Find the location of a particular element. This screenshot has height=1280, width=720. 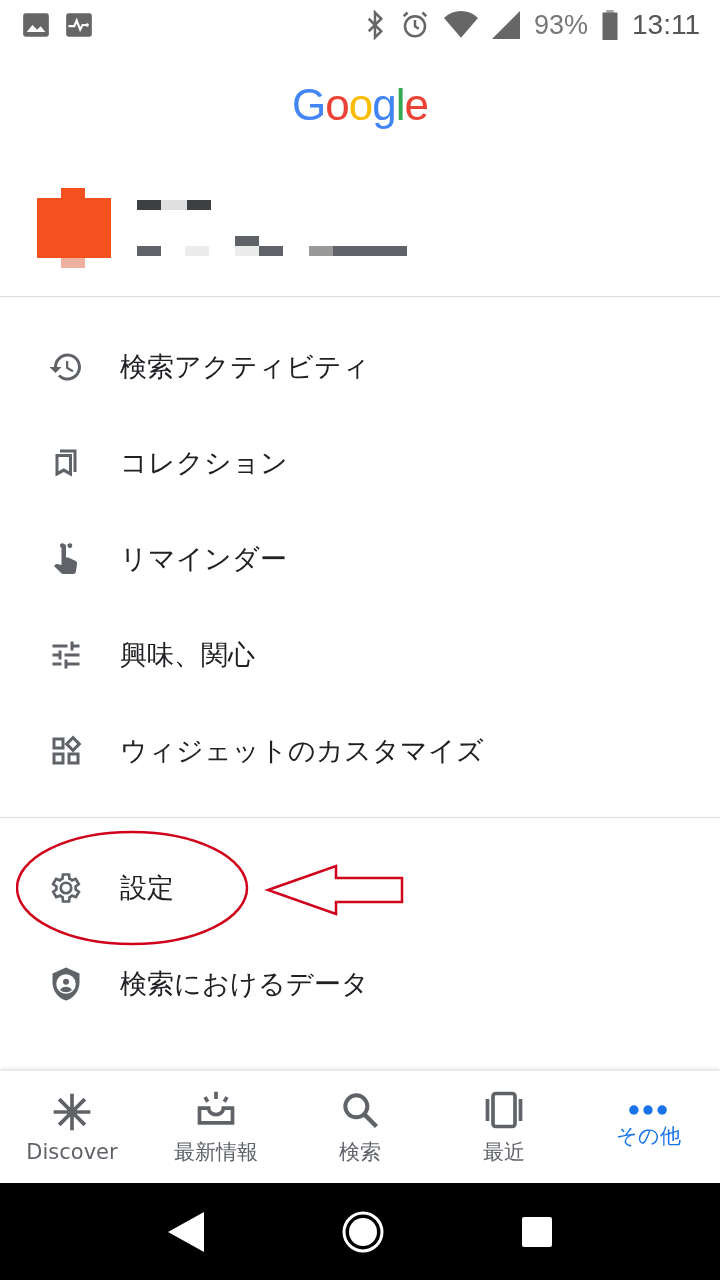

home-icon is located at coordinates (363, 1231).